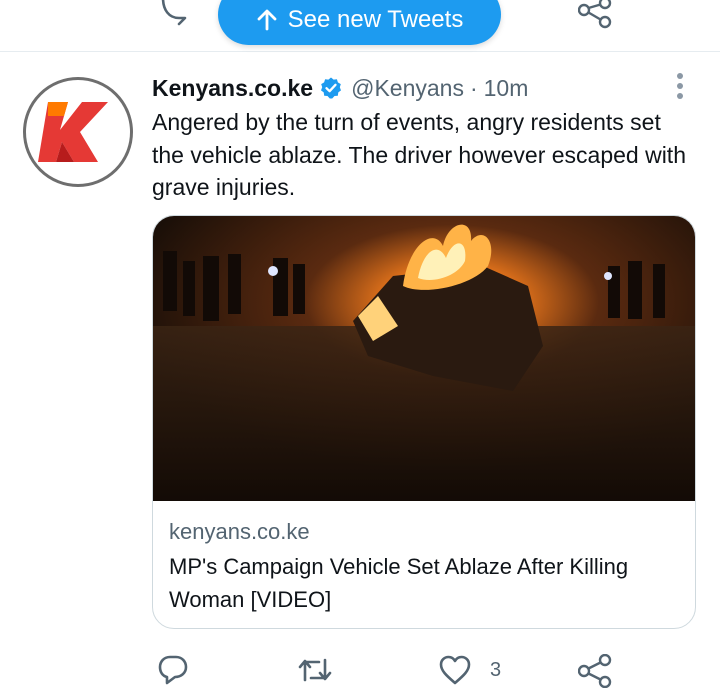 This screenshot has height=700, width=720. What do you see at coordinates (375, 19) in the screenshot?
I see `see-new-tweets-label: See new Tweets` at bounding box center [375, 19].